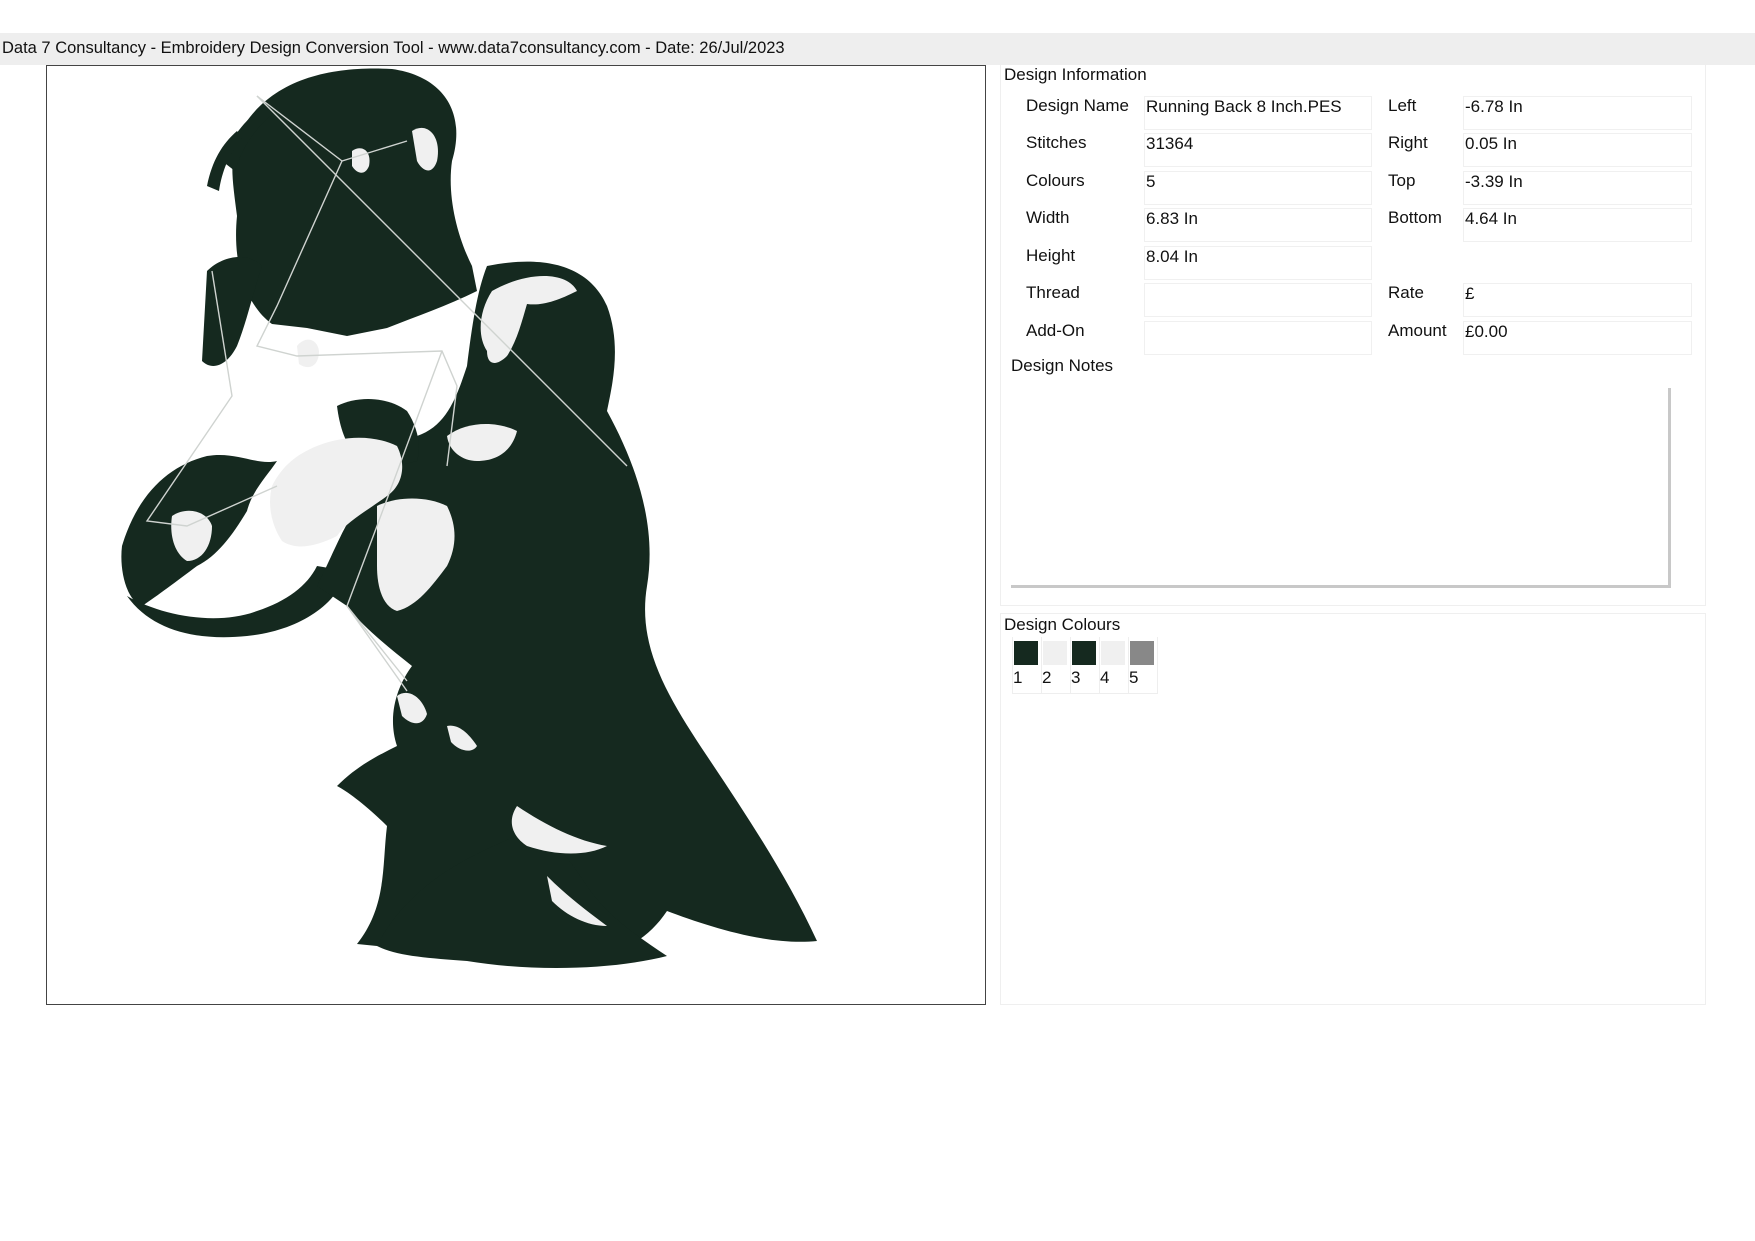  What do you see at coordinates (1048, 217) in the screenshot?
I see `width-label: Width` at bounding box center [1048, 217].